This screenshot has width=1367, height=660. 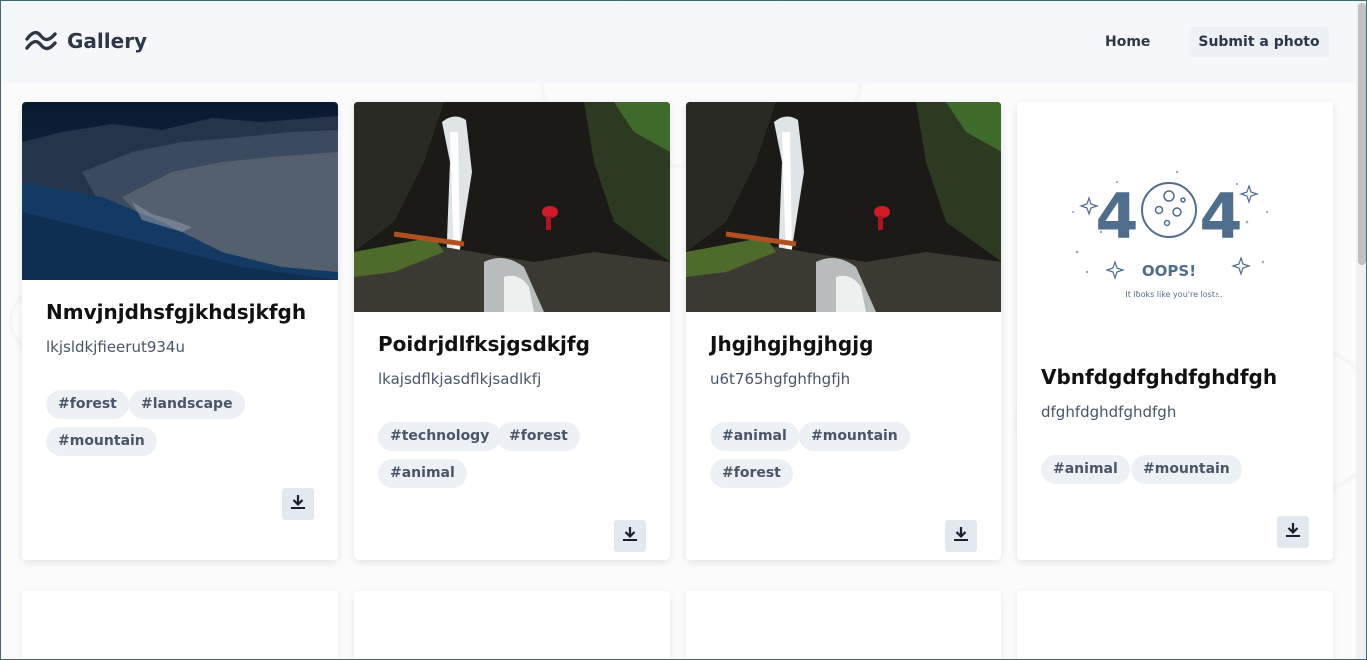 What do you see at coordinates (180, 191) in the screenshot?
I see `coastline-photo` at bounding box center [180, 191].